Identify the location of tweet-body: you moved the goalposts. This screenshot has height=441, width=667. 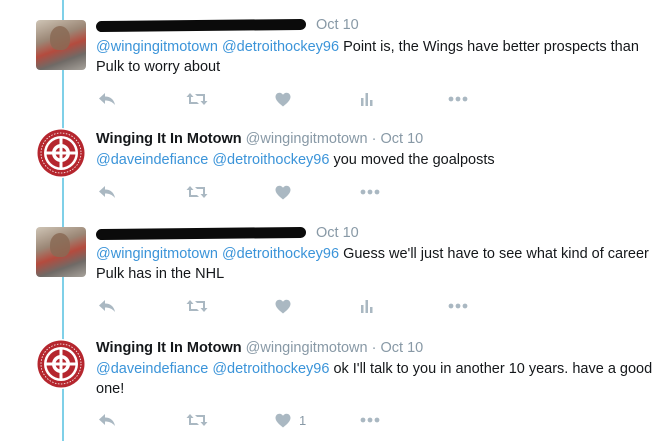
(414, 160).